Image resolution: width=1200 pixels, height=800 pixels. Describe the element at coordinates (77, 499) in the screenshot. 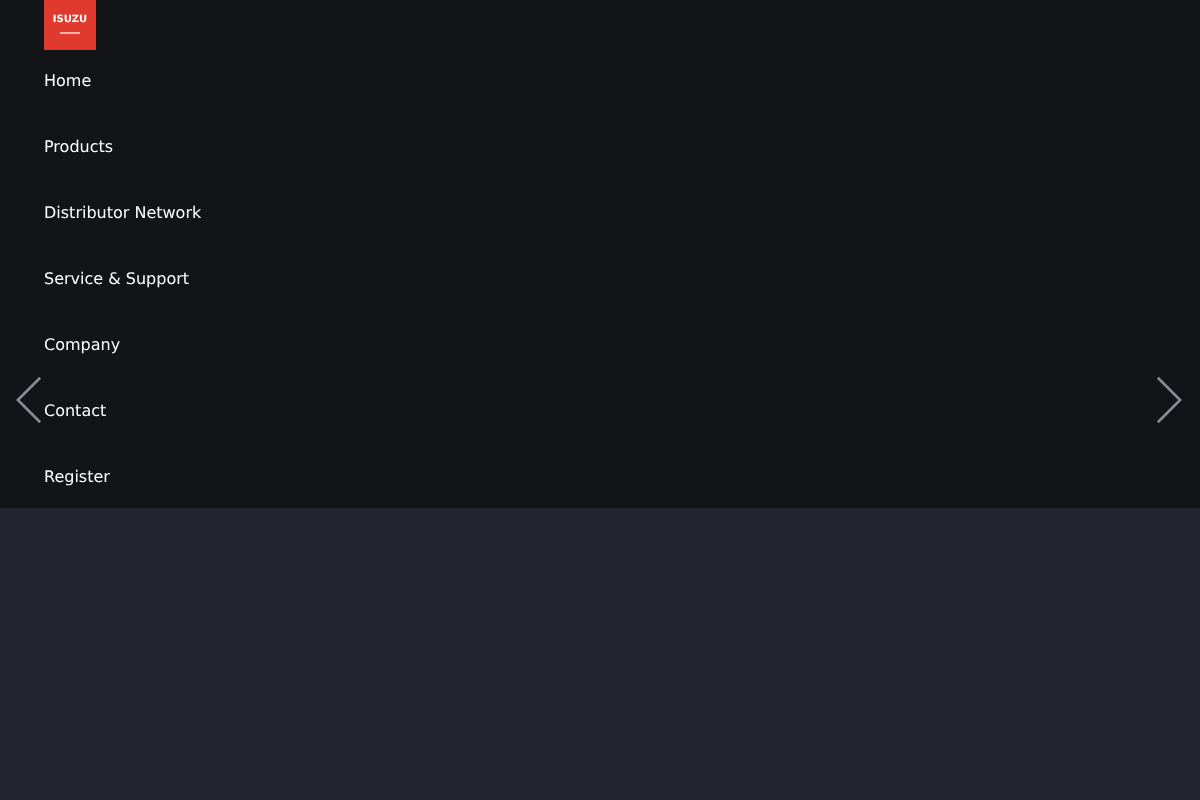

I see `nav-link: Register` at that location.